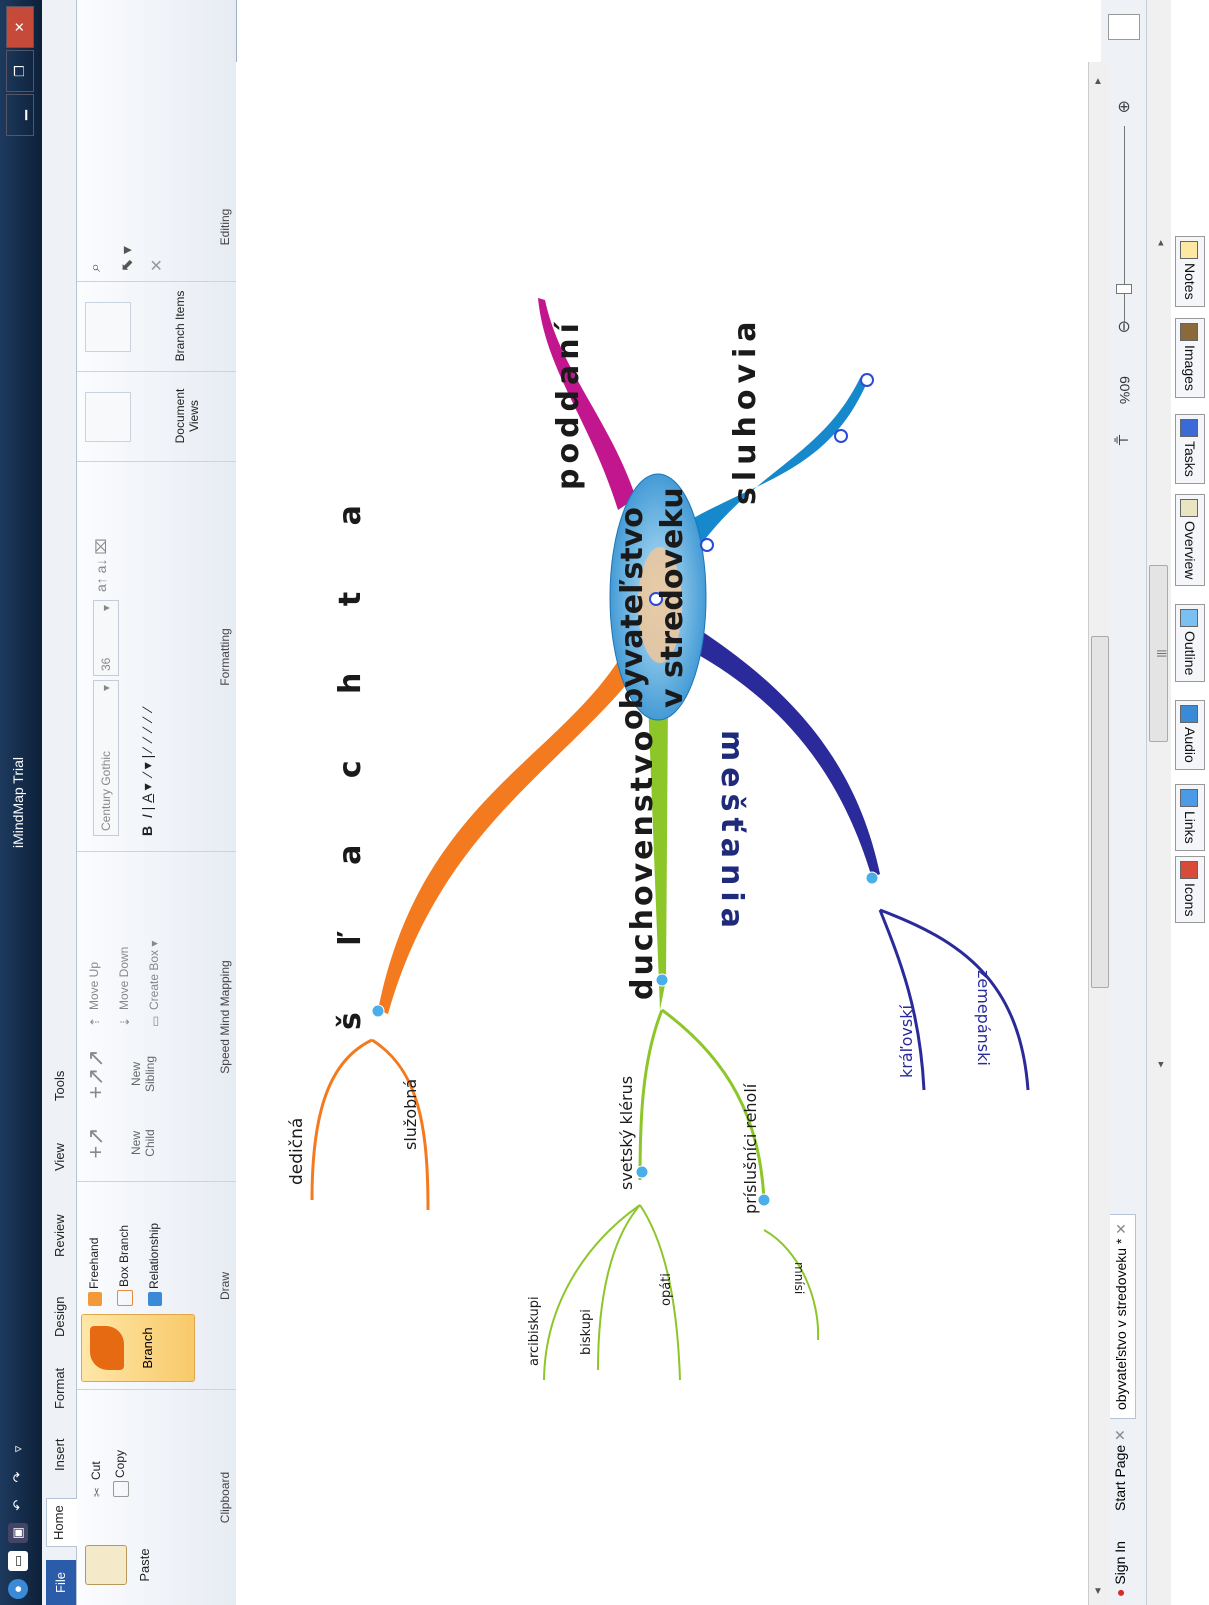 The image size is (1209, 1605). Describe the element at coordinates (127, 259) in the screenshot. I see `select-icon: ⬉ ▾` at that location.